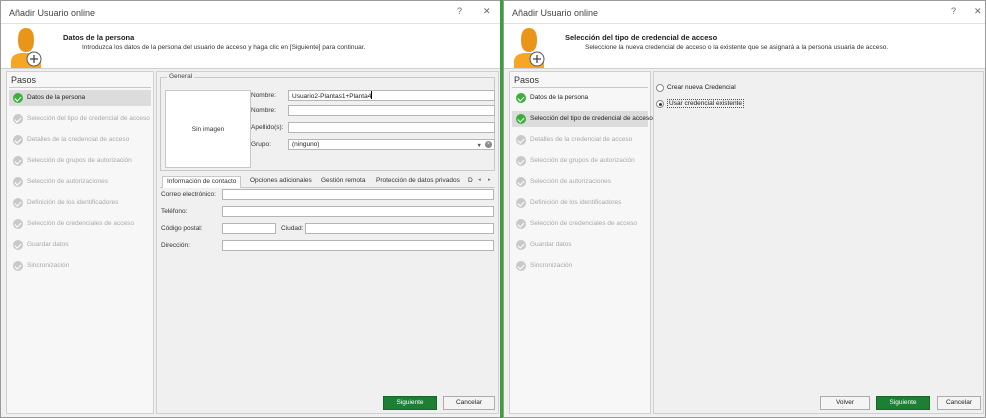 This screenshot has width=986, height=418. Describe the element at coordinates (188, 194) in the screenshot. I see `email-label: Correo electrónico:` at that location.